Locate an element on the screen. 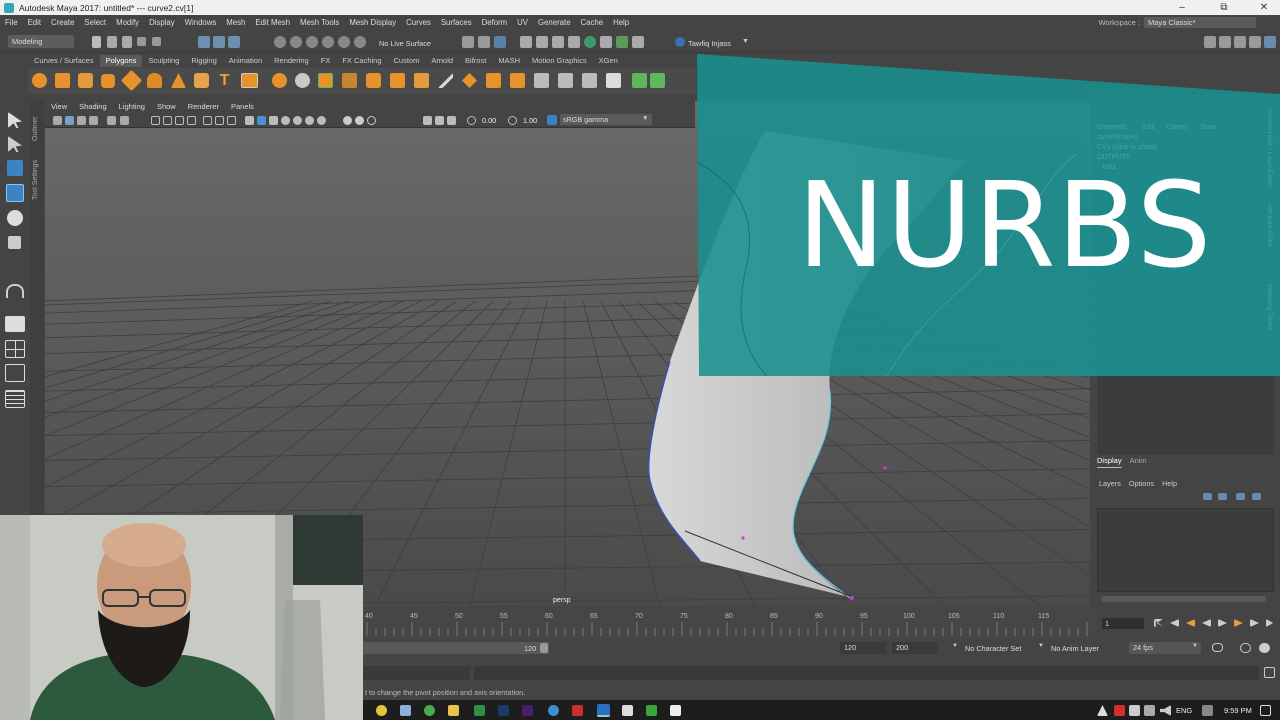 This screenshot has height=720, width=1280. gate-mask-icon is located at coordinates (191, 120).